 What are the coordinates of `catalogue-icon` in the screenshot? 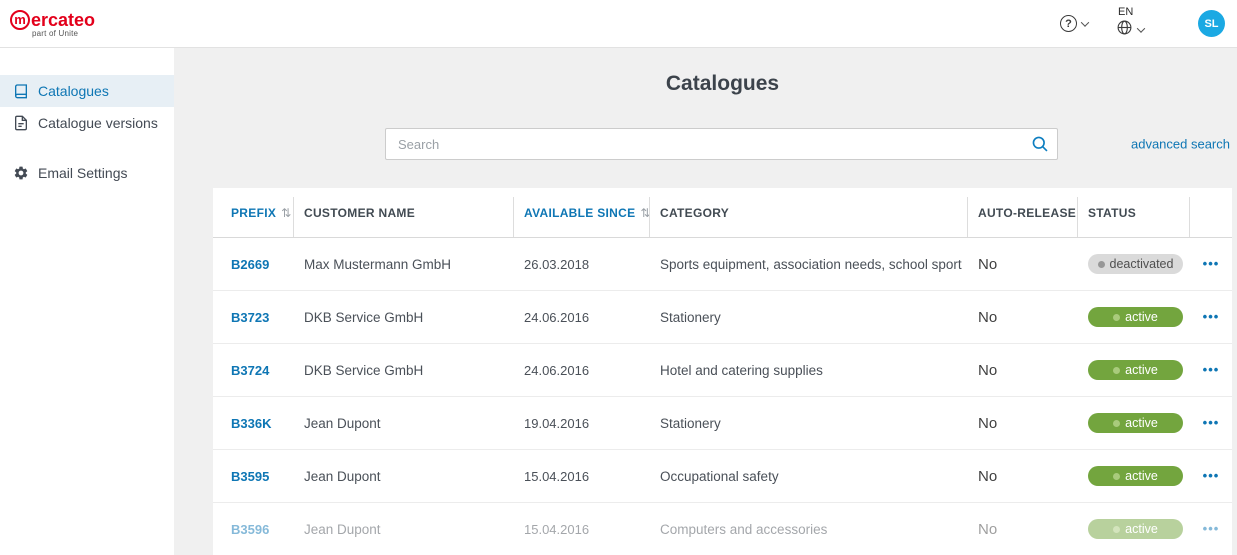 It's located at (21, 91).